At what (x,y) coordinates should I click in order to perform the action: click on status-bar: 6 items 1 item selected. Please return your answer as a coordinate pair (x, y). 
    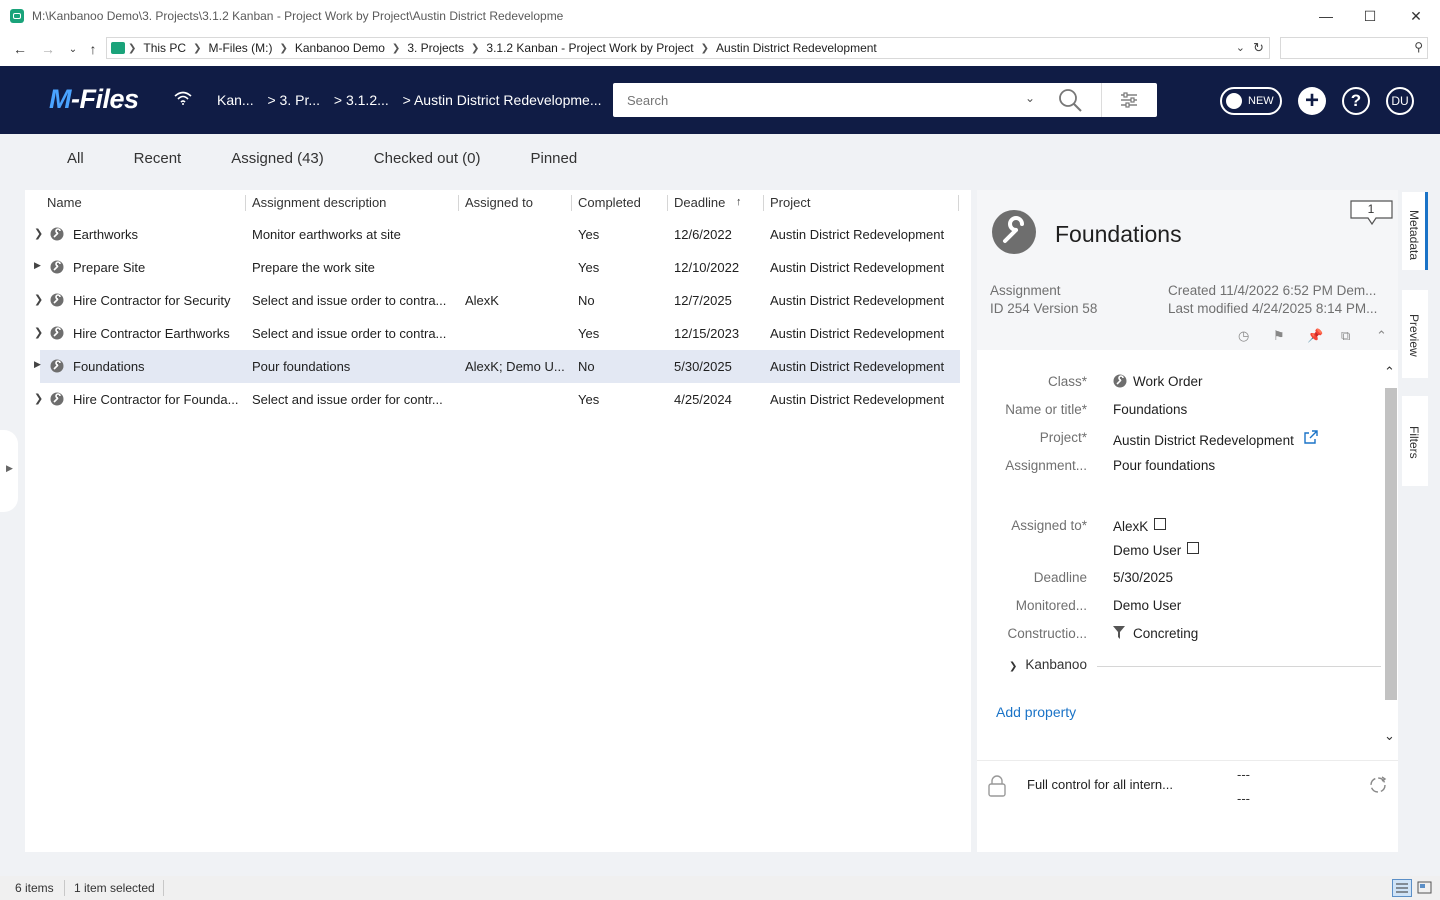
    Looking at the image, I should click on (720, 888).